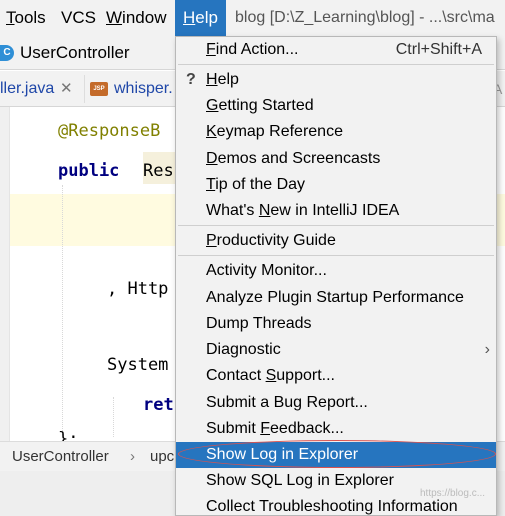 The height and width of the screenshot is (516, 505). I want to click on code-return: ret, so click(158, 405).